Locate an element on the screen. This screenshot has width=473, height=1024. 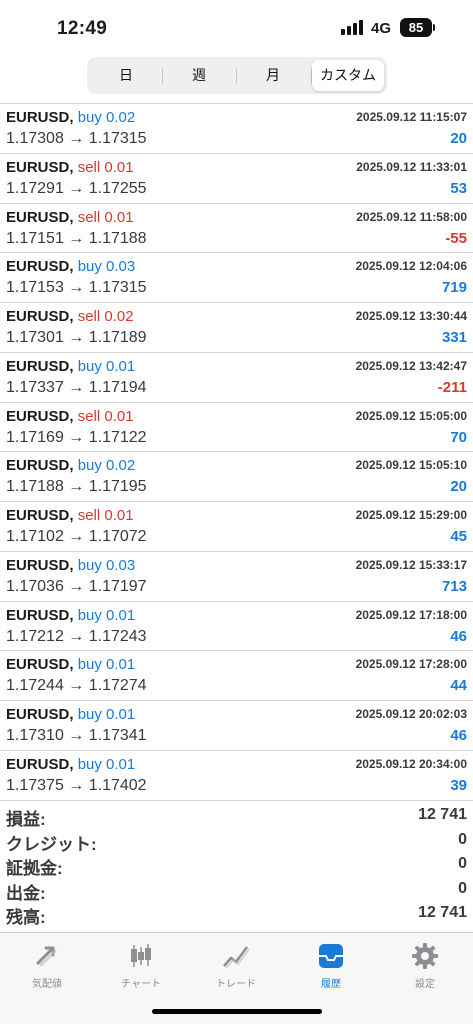
account-summary: 損益: 12 741 クレジット: 0 証拠金: 0 出金: 0 残高: 12 741 is located at coordinates (236, 866).